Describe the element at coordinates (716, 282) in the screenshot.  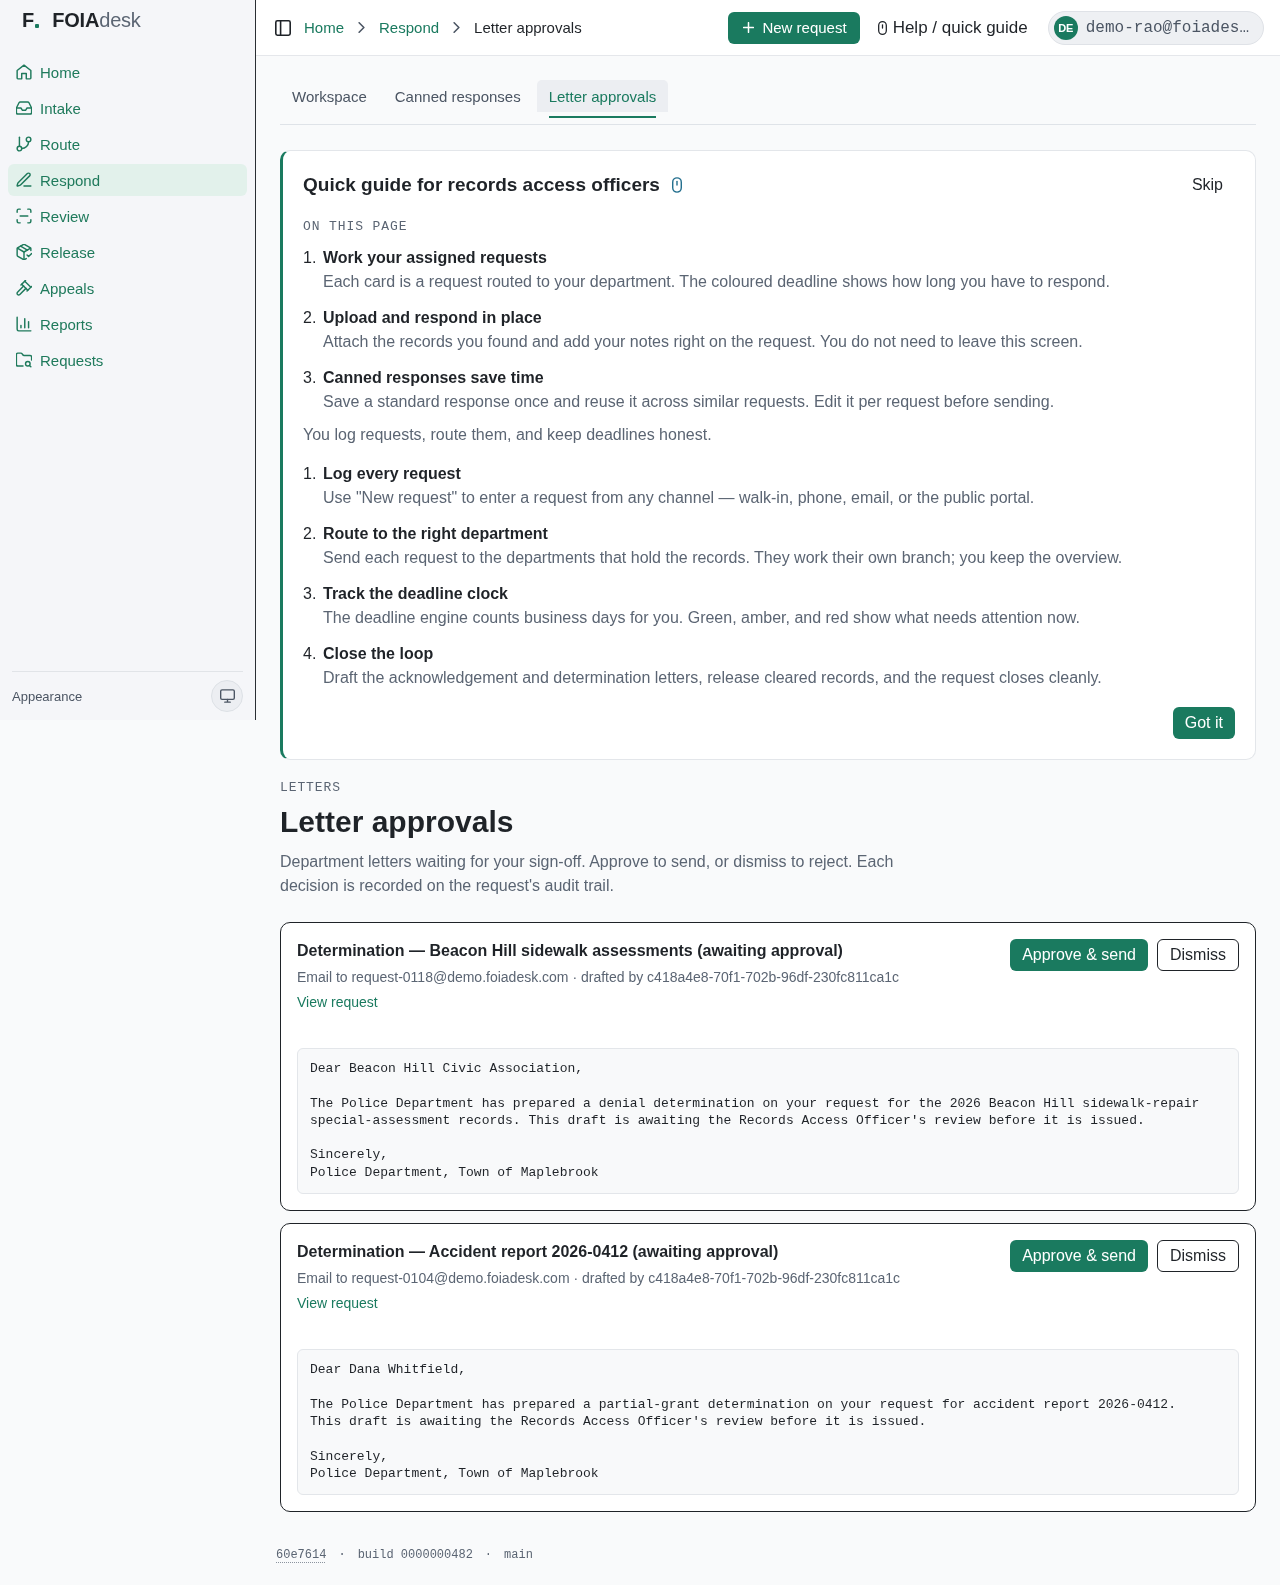
I see `step-description: Each card is a request routed to your department. The coloured deadline shows how long you have to respond.` at that location.